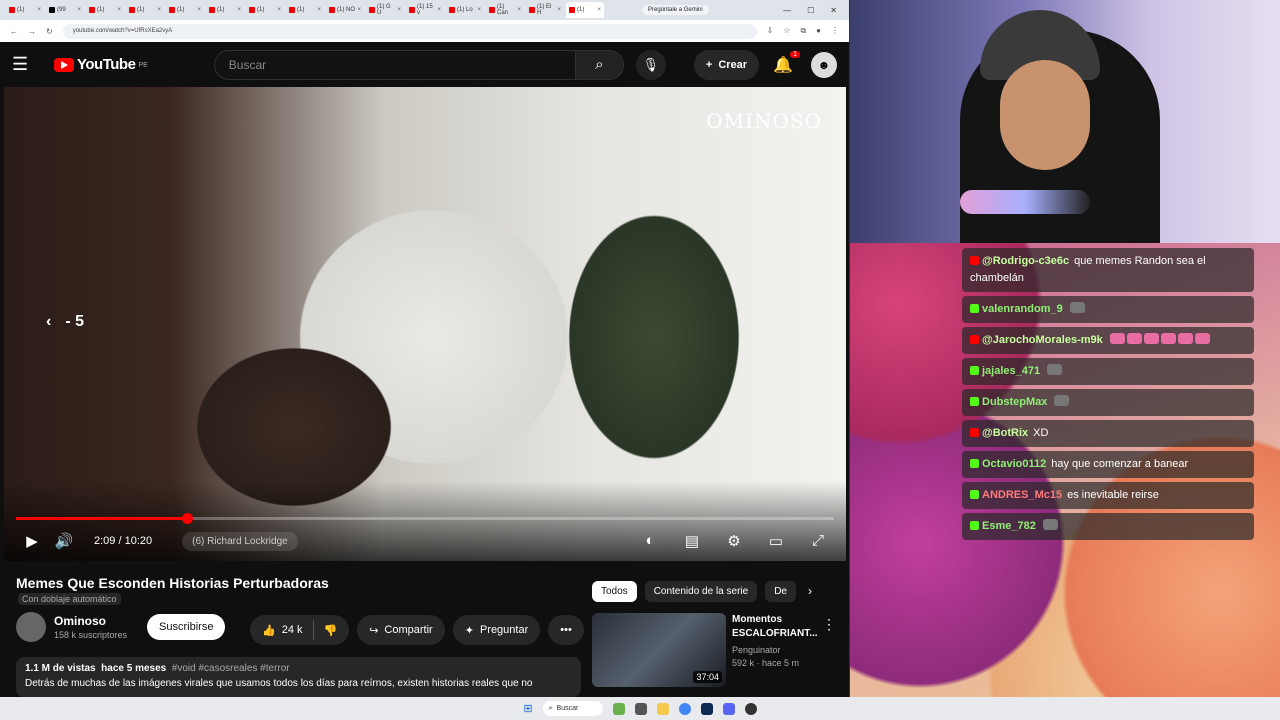 The image size is (1280, 720). Describe the element at coordinates (385, 10) in the screenshot. I see `browser-tab: (1) G U ×` at that location.